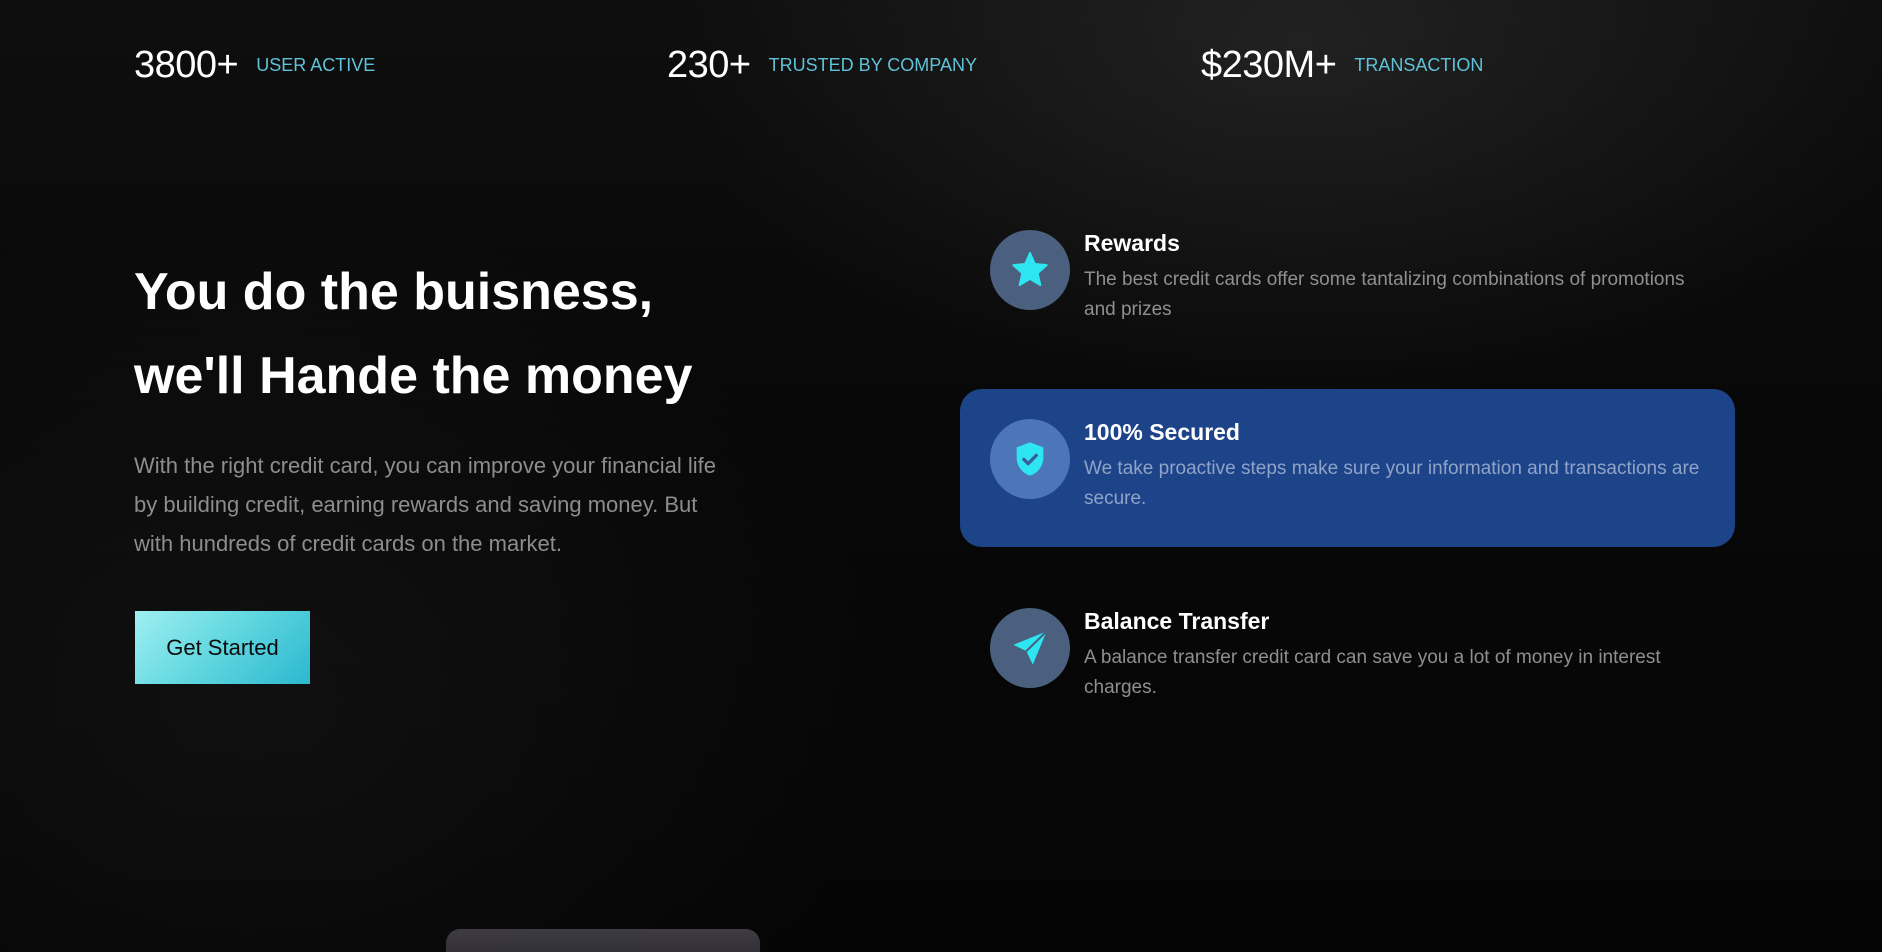 This screenshot has height=952, width=1882. Describe the element at coordinates (1419, 64) in the screenshot. I see `stat-label: TRANSACTION` at that location.